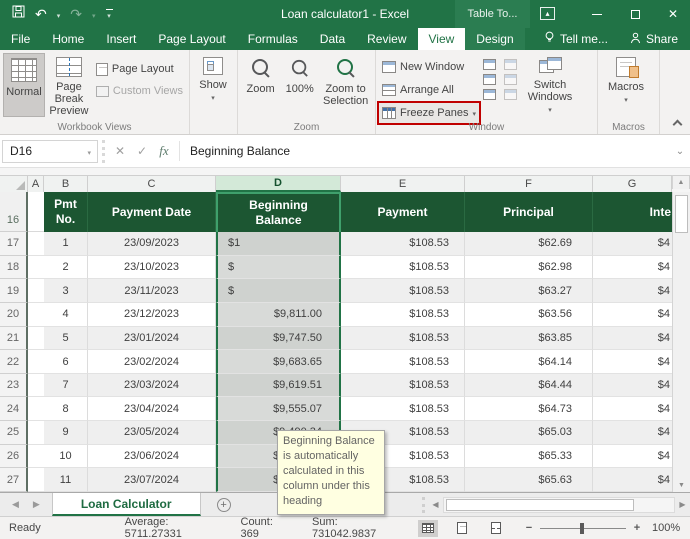 The width and height of the screenshot is (690, 539). What do you see at coordinates (278, 385) in the screenshot?
I see `cell-beginning-balance: $9,619.51` at bounding box center [278, 385].